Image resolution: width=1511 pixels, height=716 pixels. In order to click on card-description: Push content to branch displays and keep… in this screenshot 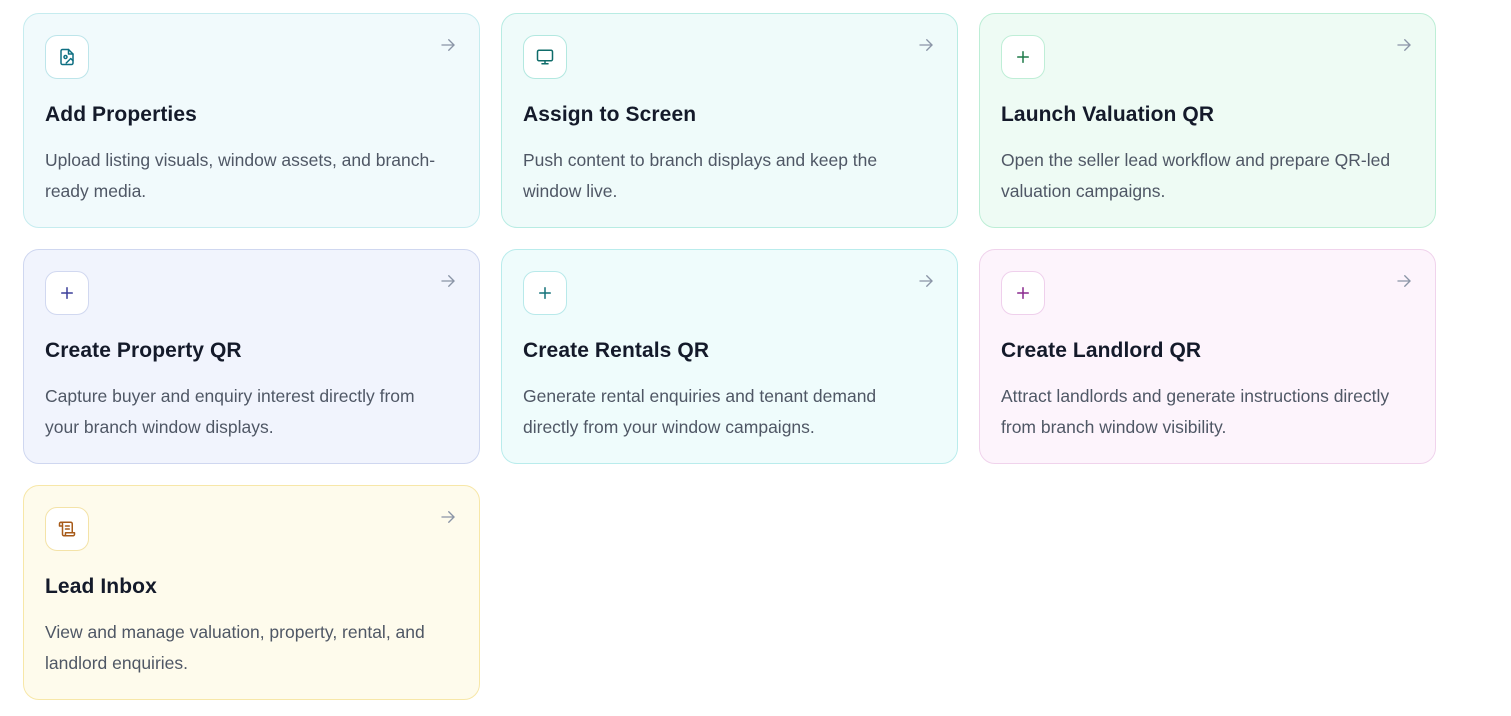, I will do `click(700, 175)`.